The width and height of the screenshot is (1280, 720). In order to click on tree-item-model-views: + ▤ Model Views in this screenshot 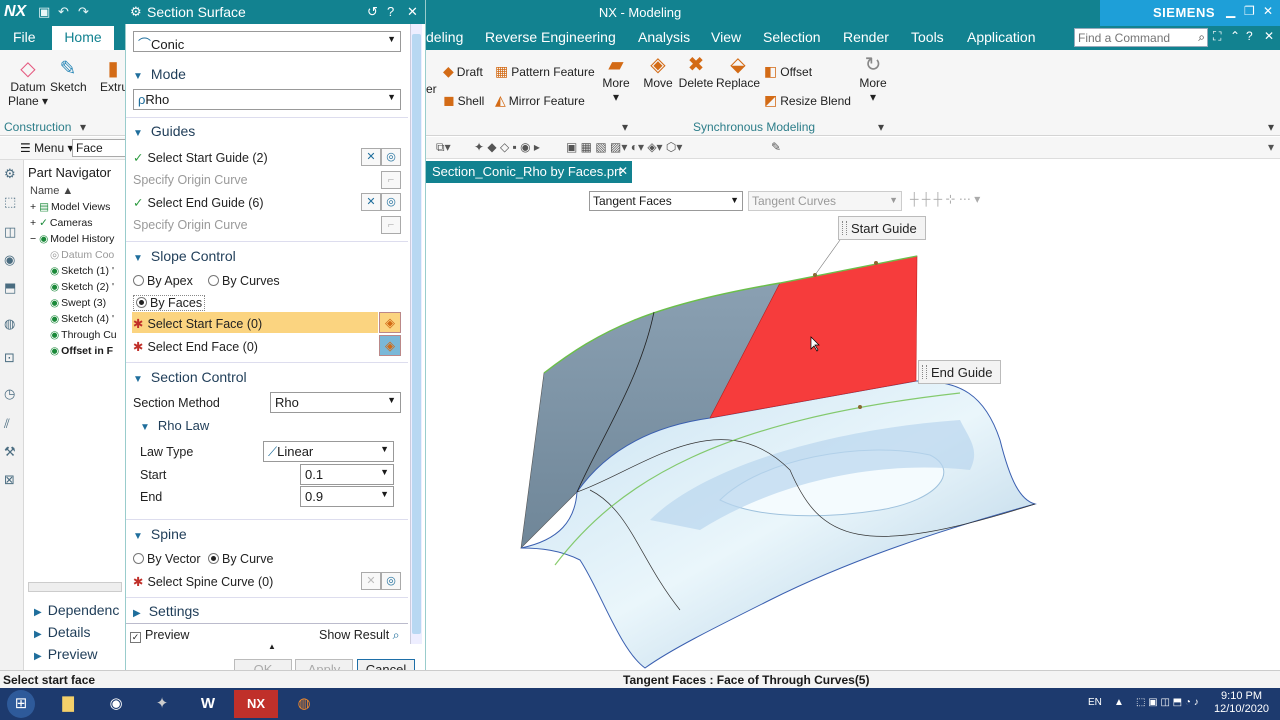, I will do `click(79, 207)`.